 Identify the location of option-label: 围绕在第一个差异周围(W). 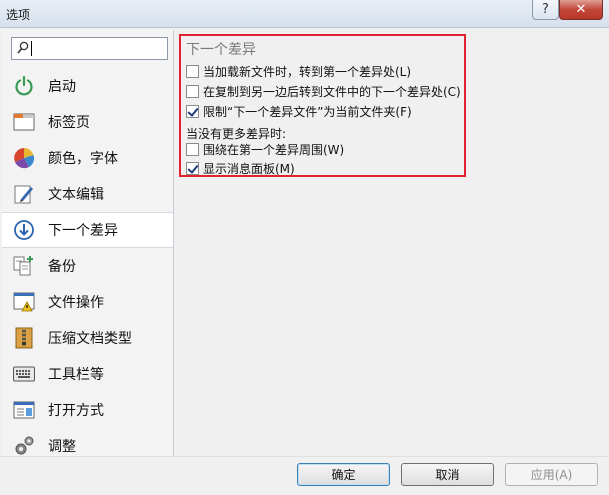
(274, 150).